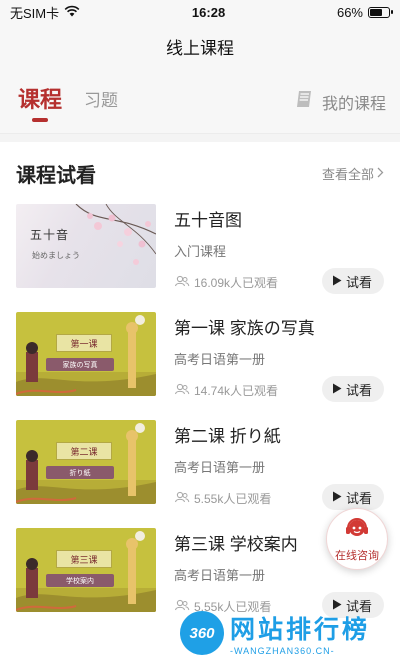  Describe the element at coordinates (353, 104) in the screenshot. I see `my-courses-label: 我的课程` at that location.